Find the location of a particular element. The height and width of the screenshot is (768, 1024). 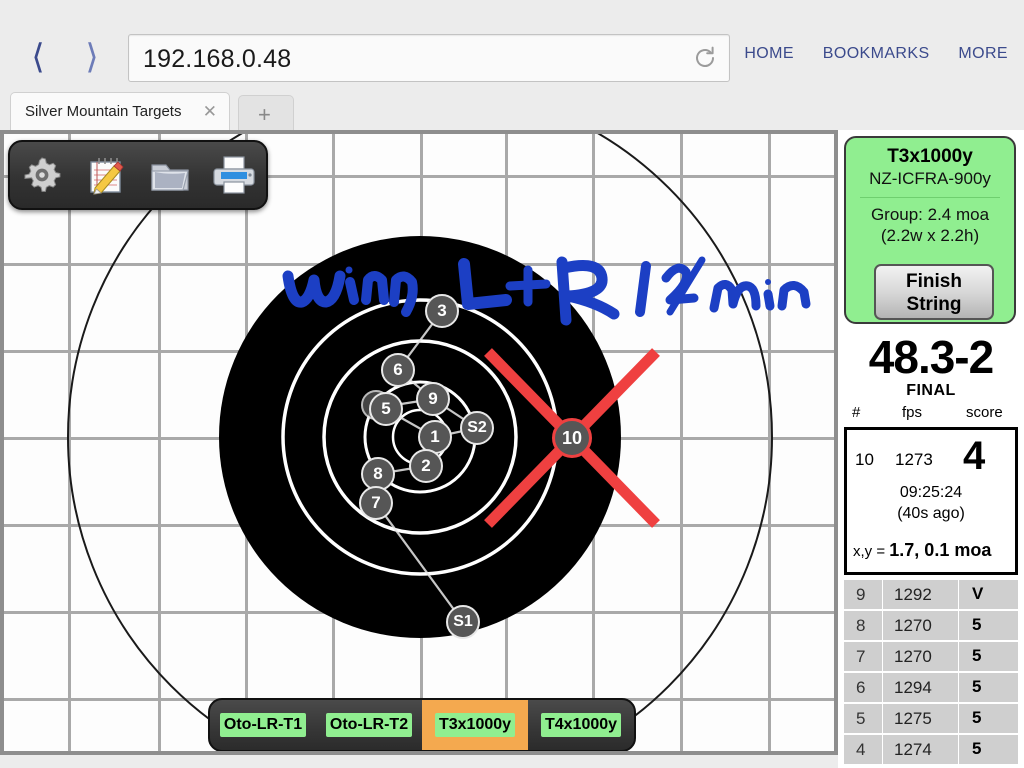

latest-shot-fps: 1273 is located at coordinates (914, 459).